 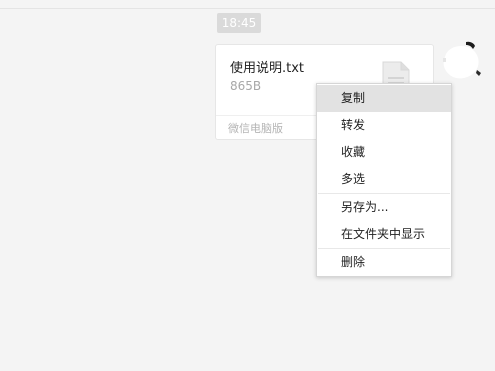 I want to click on file-size: 865B, so click(x=246, y=86).